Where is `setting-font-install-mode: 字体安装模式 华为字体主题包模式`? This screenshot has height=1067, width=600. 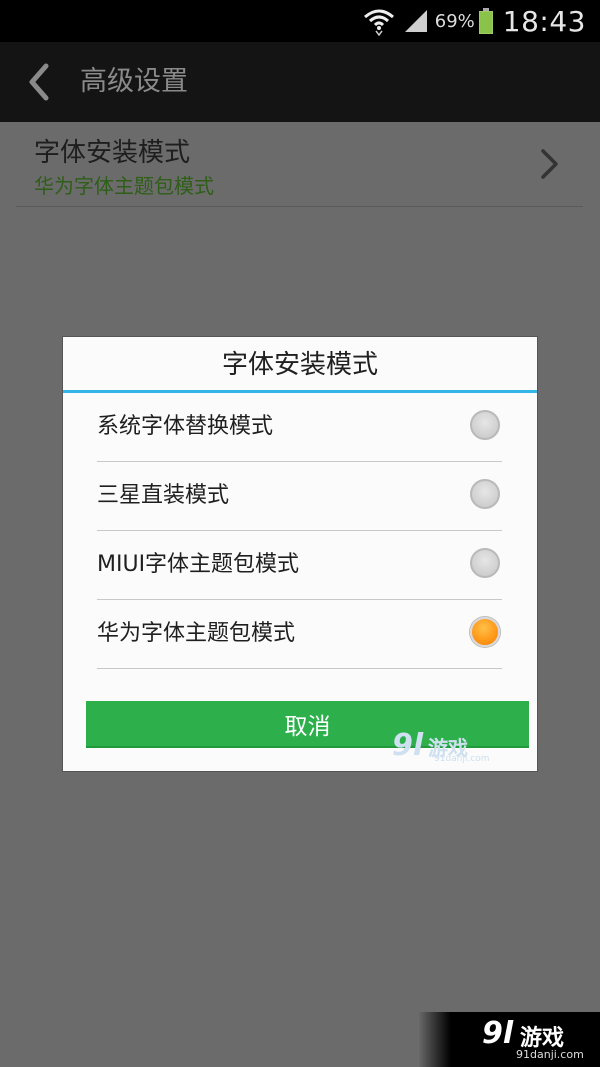 setting-font-install-mode: 字体安装模式 华为字体主题包模式 is located at coordinates (299, 164).